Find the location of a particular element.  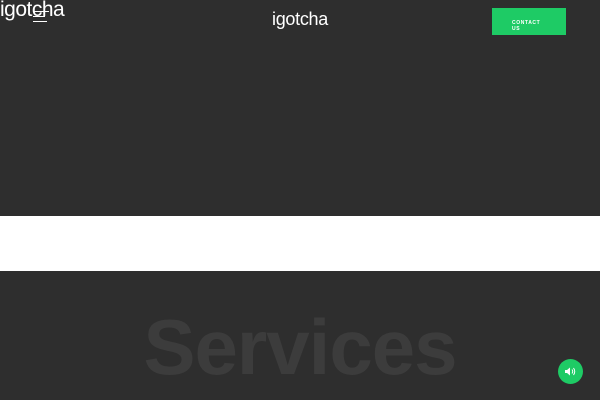

sound-toggle-button is located at coordinates (570, 371).